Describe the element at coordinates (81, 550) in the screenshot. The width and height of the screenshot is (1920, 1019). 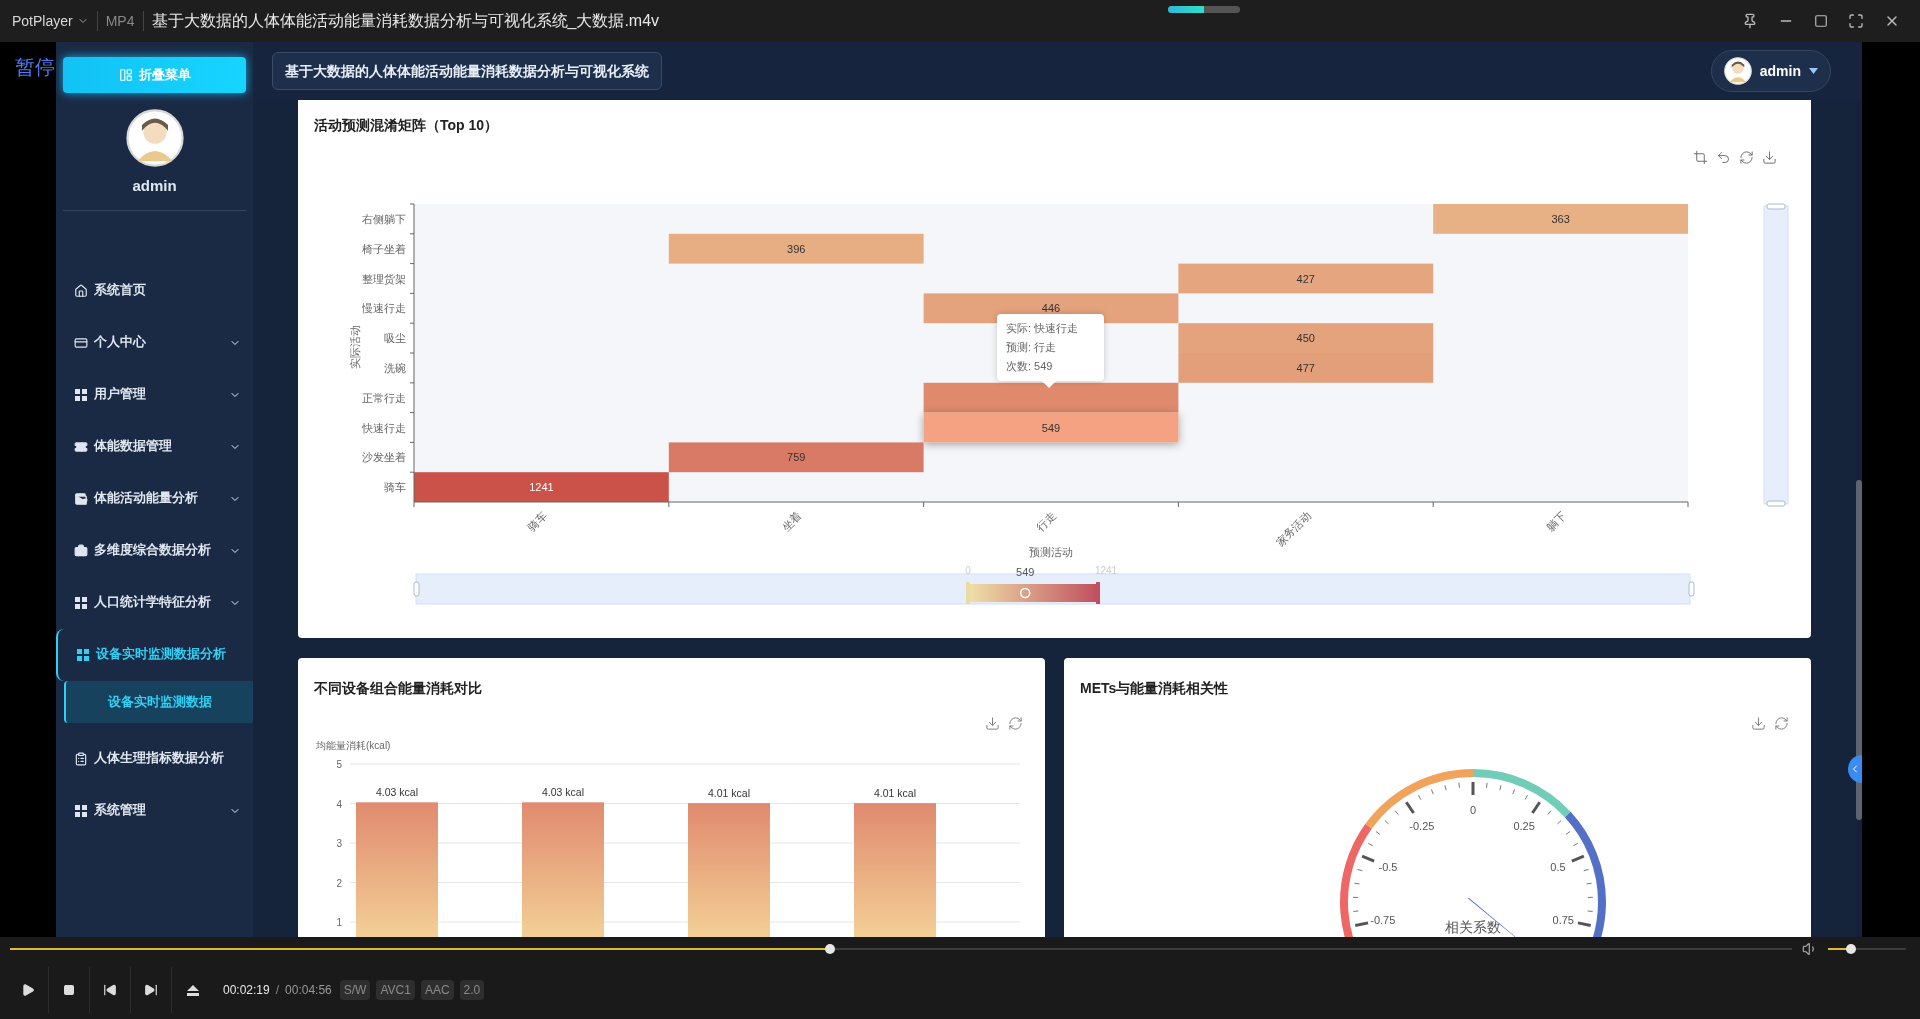
I see `briefcase-icon` at that location.